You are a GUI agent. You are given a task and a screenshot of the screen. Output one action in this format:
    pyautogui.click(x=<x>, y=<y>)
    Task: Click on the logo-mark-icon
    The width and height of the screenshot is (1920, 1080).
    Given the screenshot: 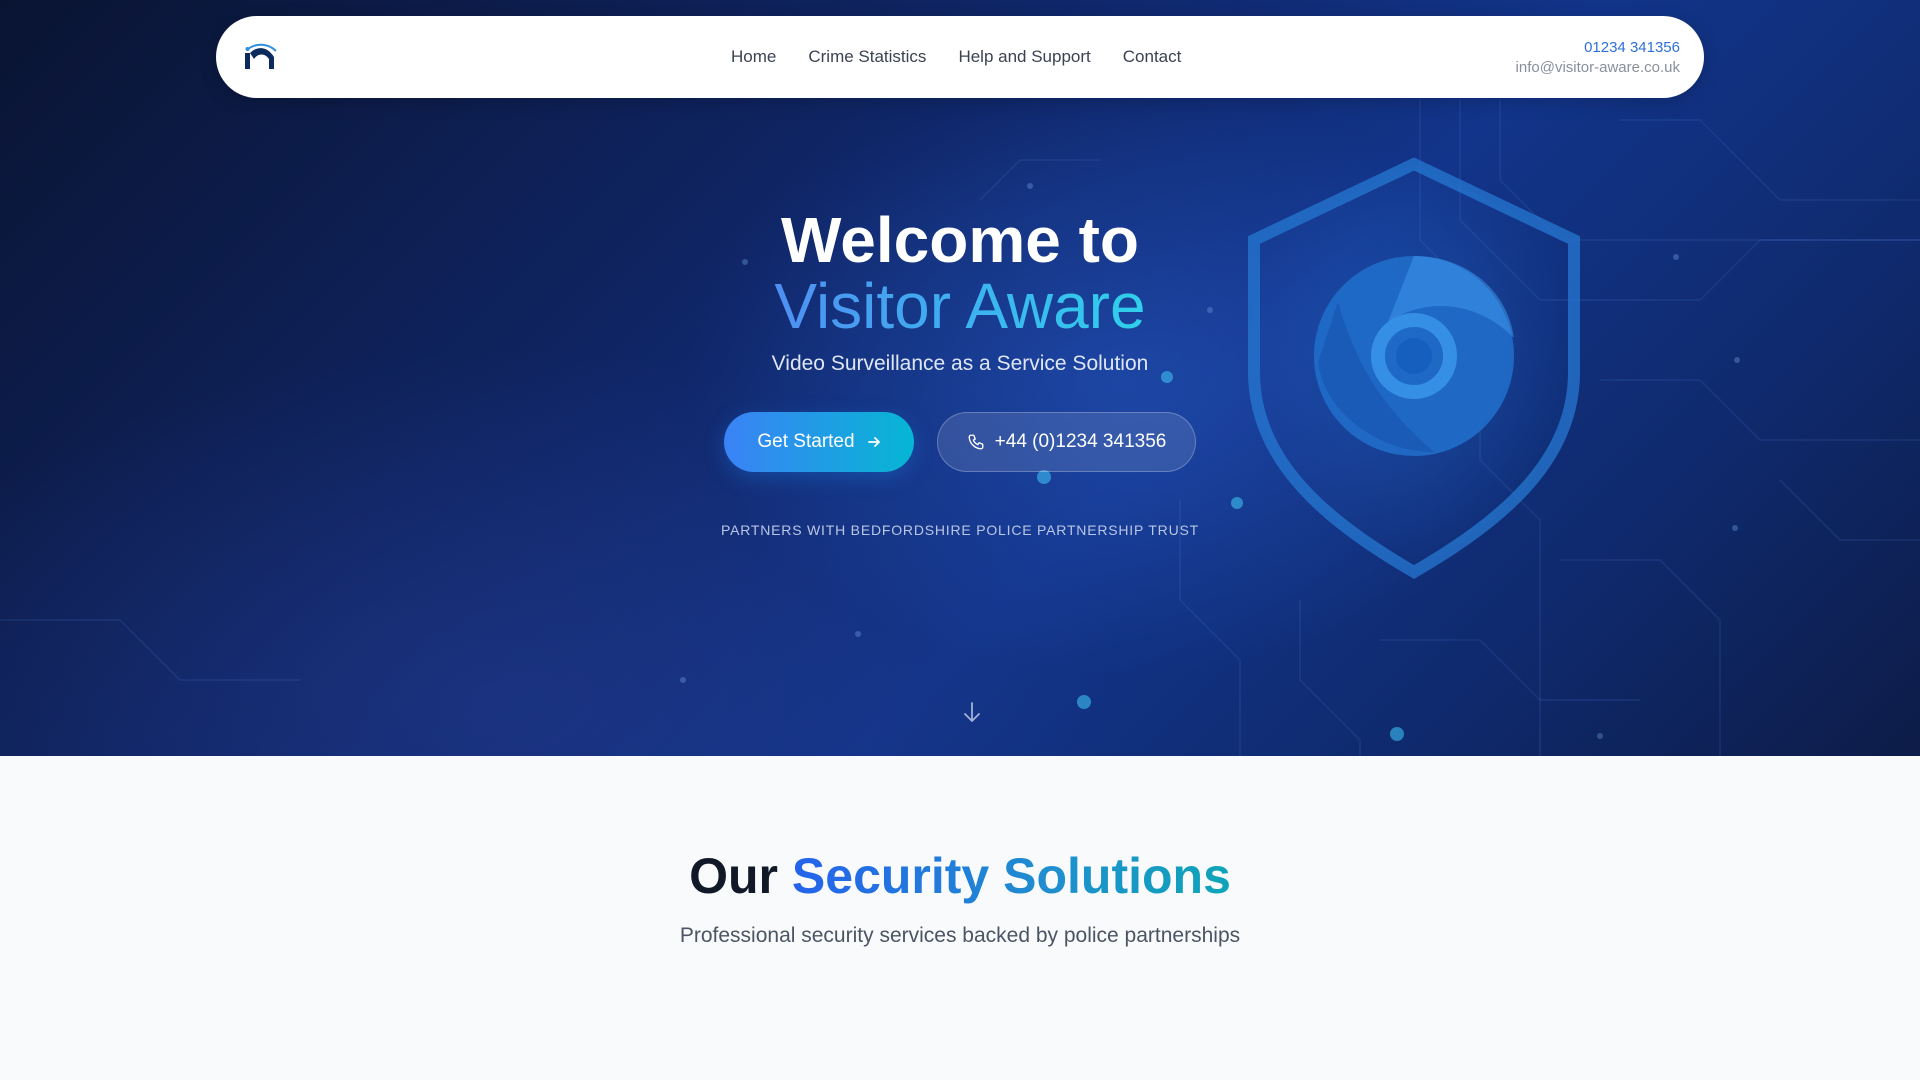 What is the action you would take?
    pyautogui.click(x=261, y=56)
    